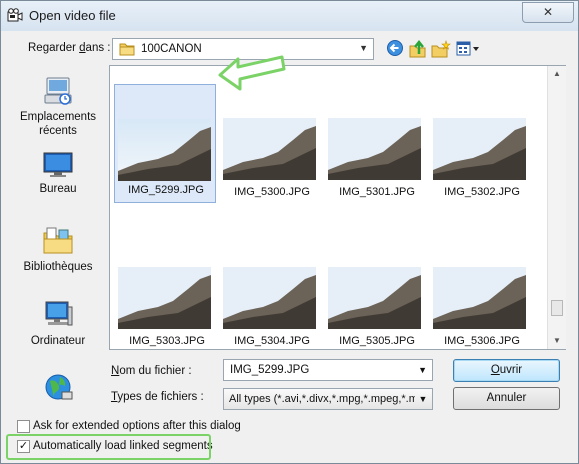 This screenshot has width=579, height=464. Describe the element at coordinates (482, 341) in the screenshot. I see `file-name: IMG_5306.JPG` at that location.